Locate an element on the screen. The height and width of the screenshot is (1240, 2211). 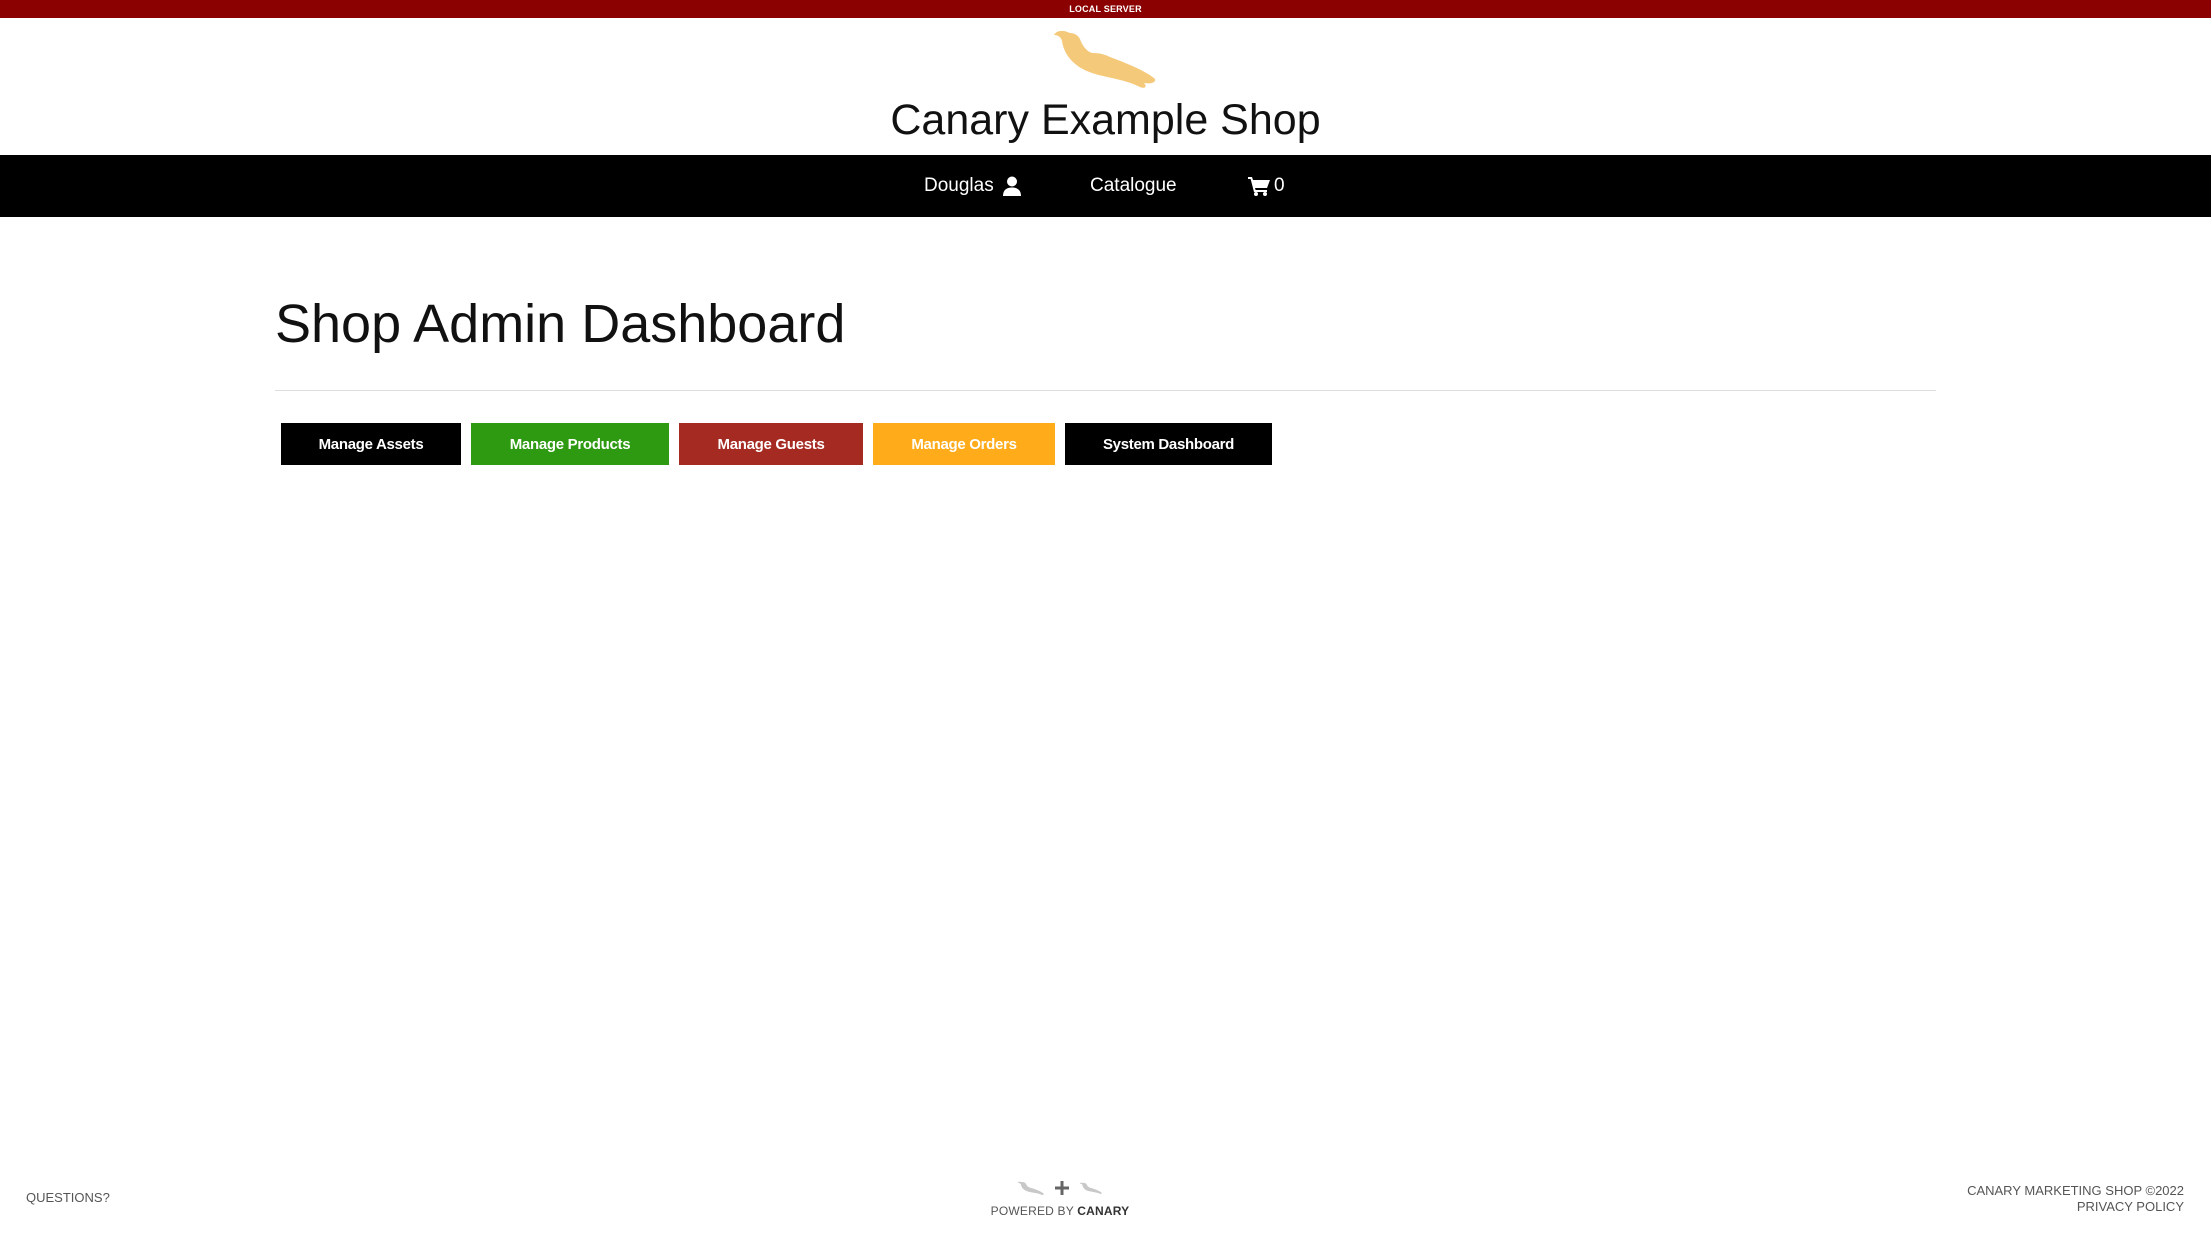
main-navbar: Douglas Catalogue 0 is located at coordinates (1105, 186).